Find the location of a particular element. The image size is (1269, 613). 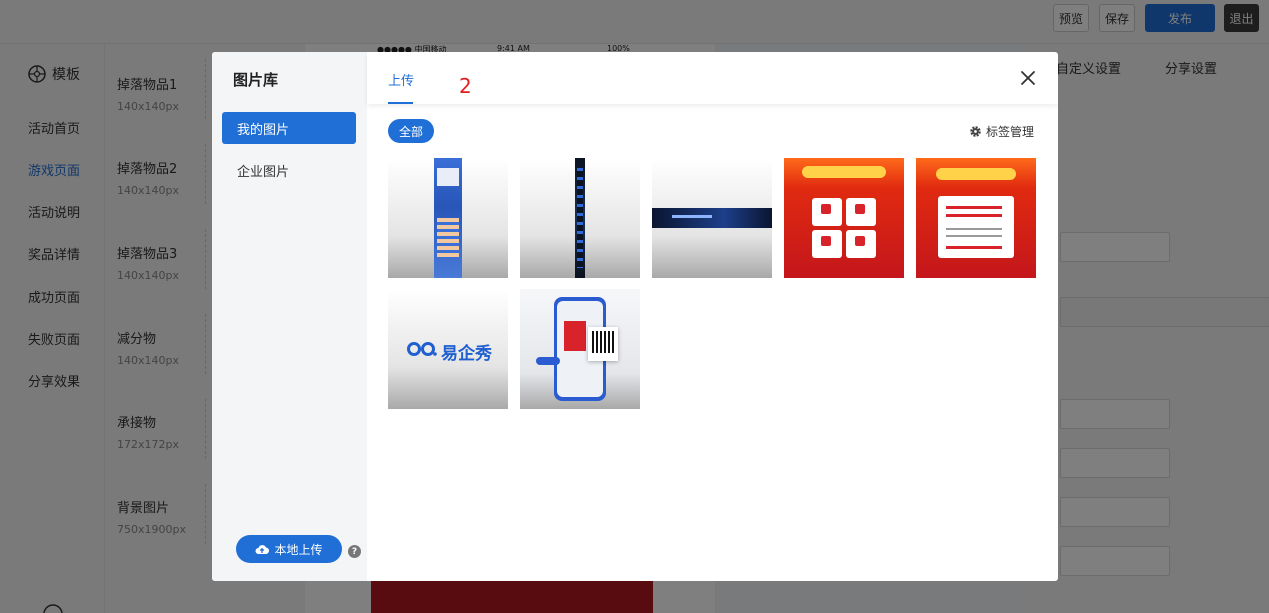

image-thumb-red-board-four-tiles is located at coordinates (844, 218).